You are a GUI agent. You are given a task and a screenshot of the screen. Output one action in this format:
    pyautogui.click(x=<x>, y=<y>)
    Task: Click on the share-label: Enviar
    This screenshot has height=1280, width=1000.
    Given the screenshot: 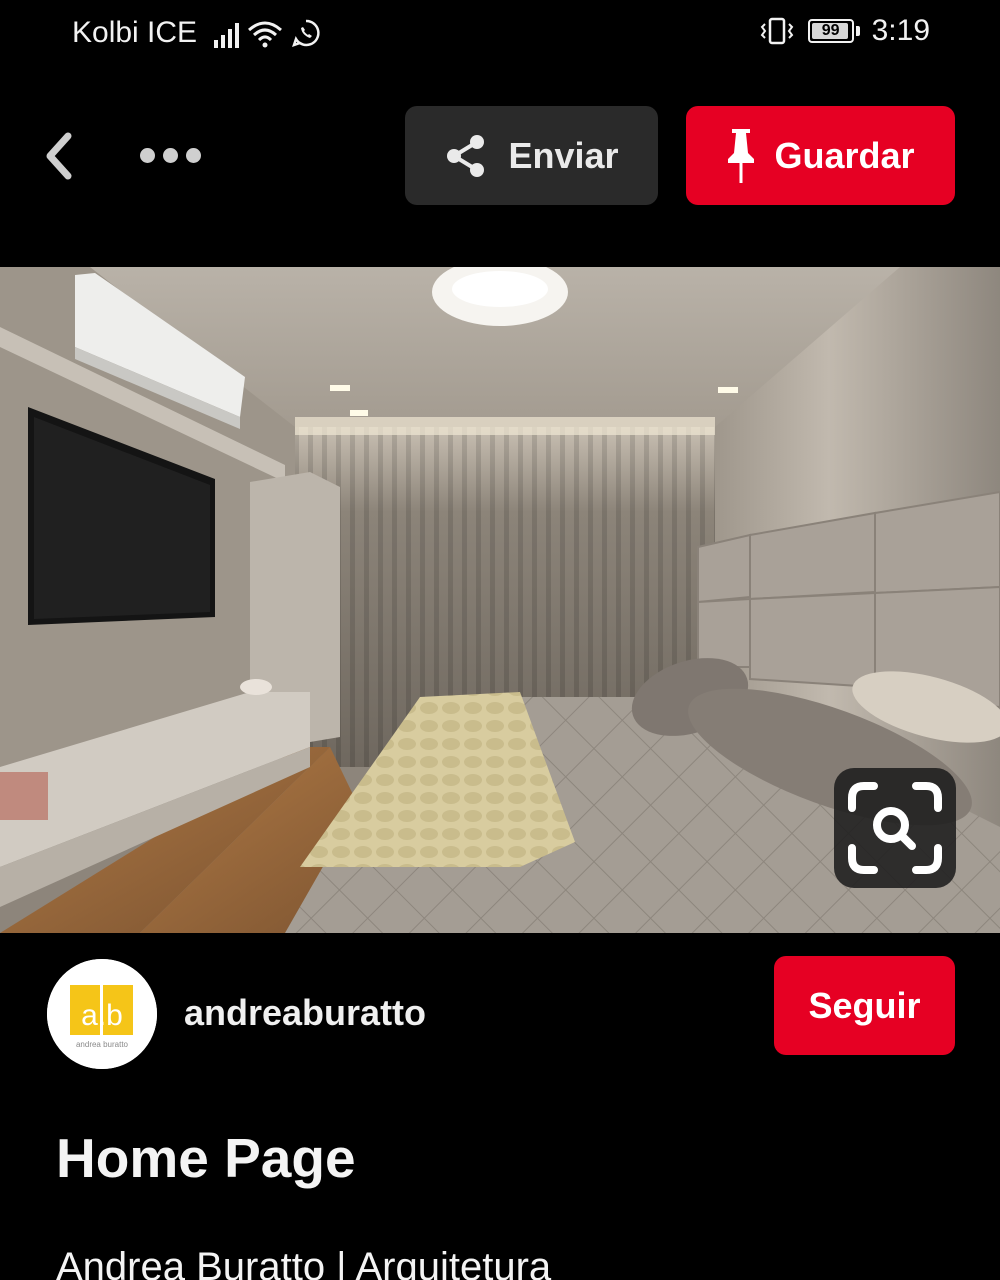 What is the action you would take?
    pyautogui.click(x=563, y=155)
    